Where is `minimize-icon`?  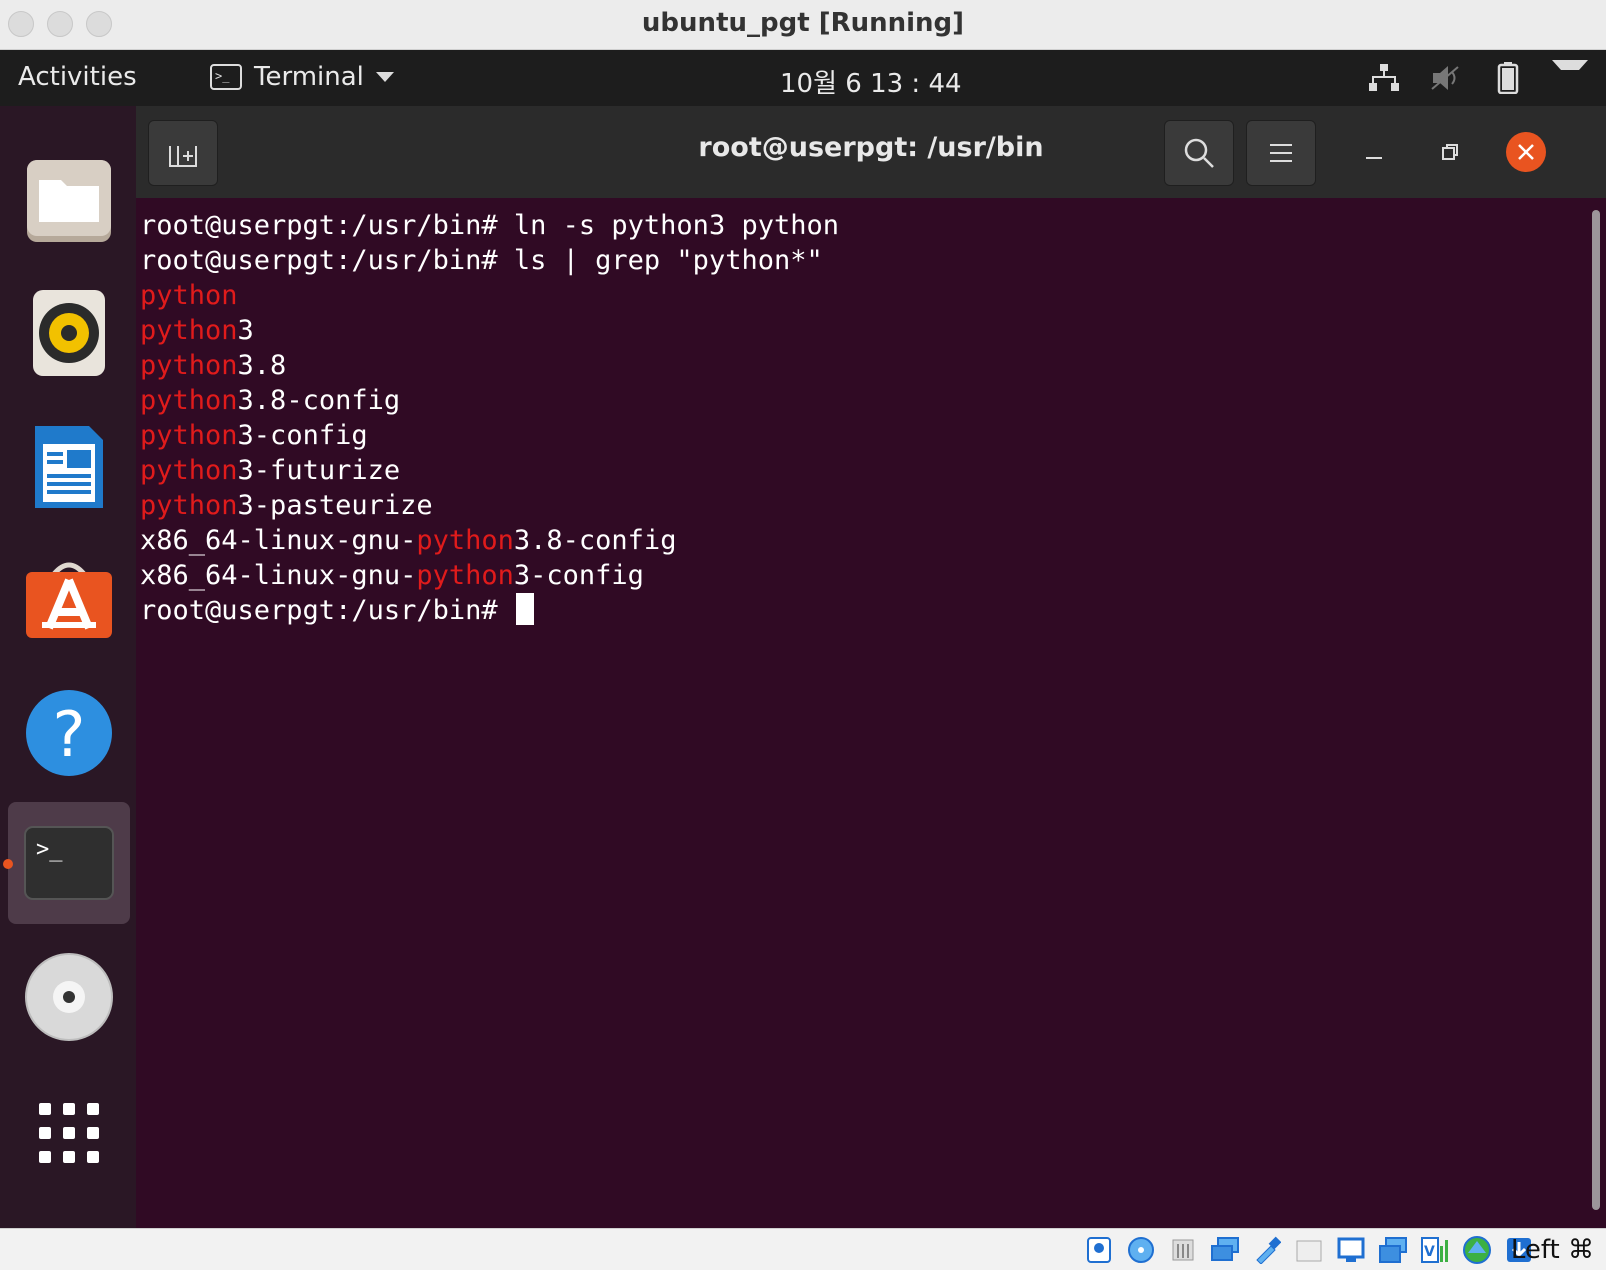 minimize-icon is located at coordinates (1374, 158).